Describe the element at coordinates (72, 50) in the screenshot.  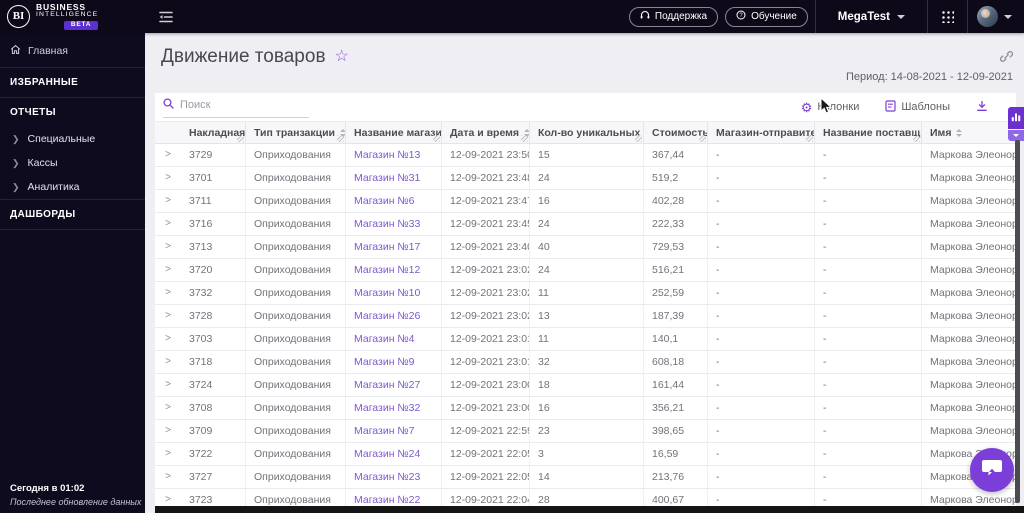
I see `sidebar-item-home: Главная` at that location.